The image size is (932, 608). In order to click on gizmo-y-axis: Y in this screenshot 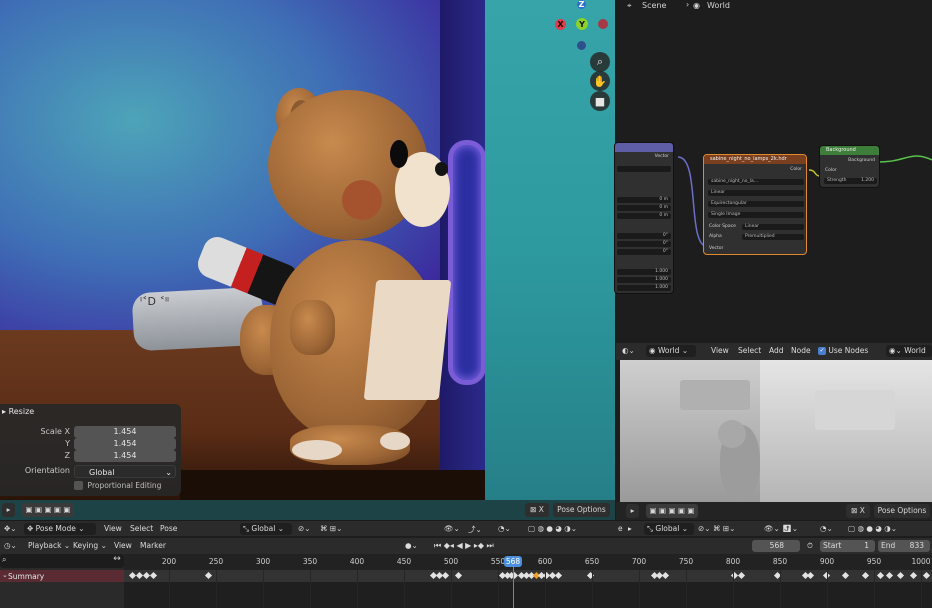, I will do `click(582, 24)`.